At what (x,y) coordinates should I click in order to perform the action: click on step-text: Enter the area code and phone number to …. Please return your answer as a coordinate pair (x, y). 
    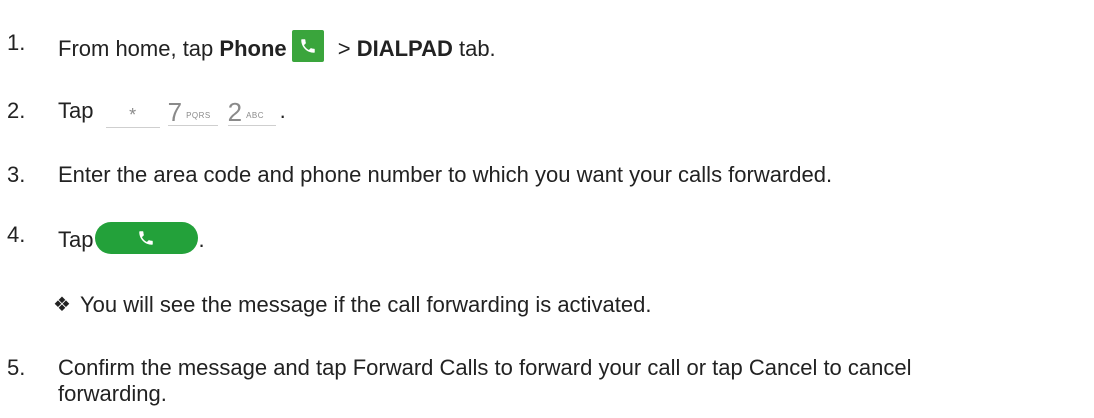
    Looking at the image, I should click on (445, 174).